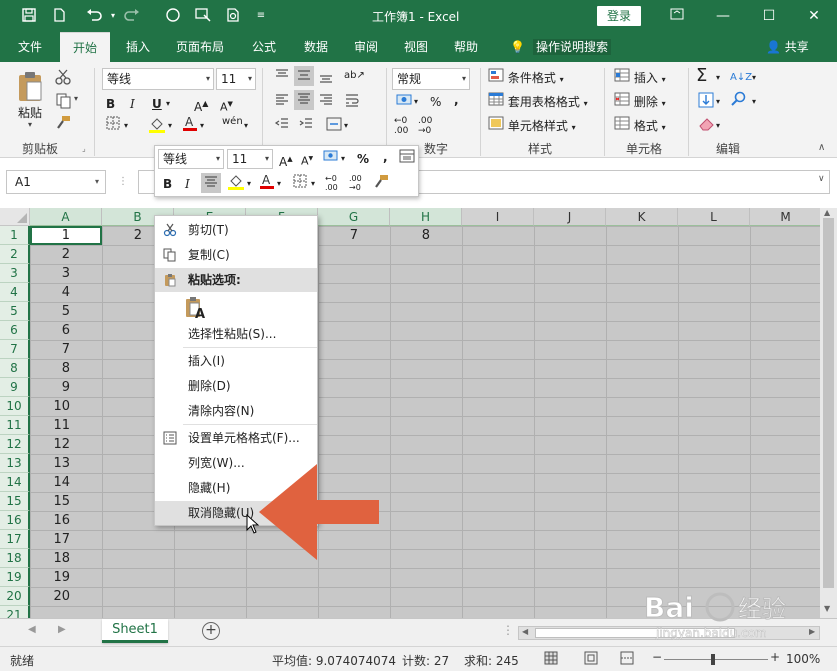  I want to click on cell-a19: 19, so click(50, 577).